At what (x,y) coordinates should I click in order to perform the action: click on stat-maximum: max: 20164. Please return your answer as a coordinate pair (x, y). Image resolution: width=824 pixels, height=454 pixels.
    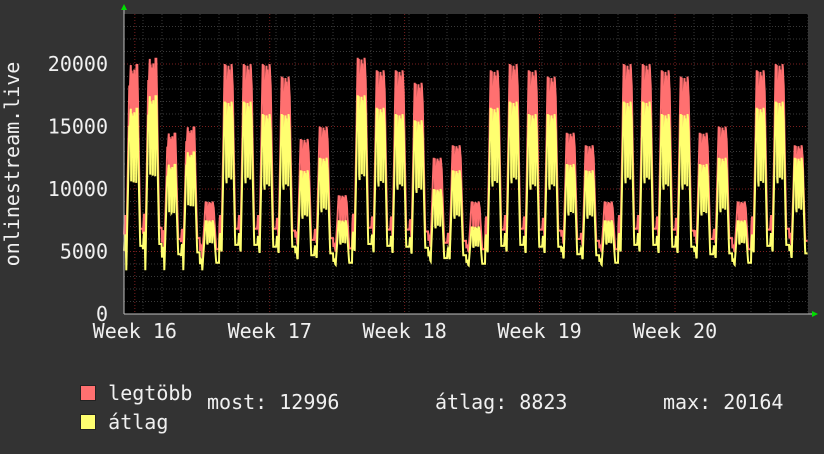
    Looking at the image, I should click on (723, 402).